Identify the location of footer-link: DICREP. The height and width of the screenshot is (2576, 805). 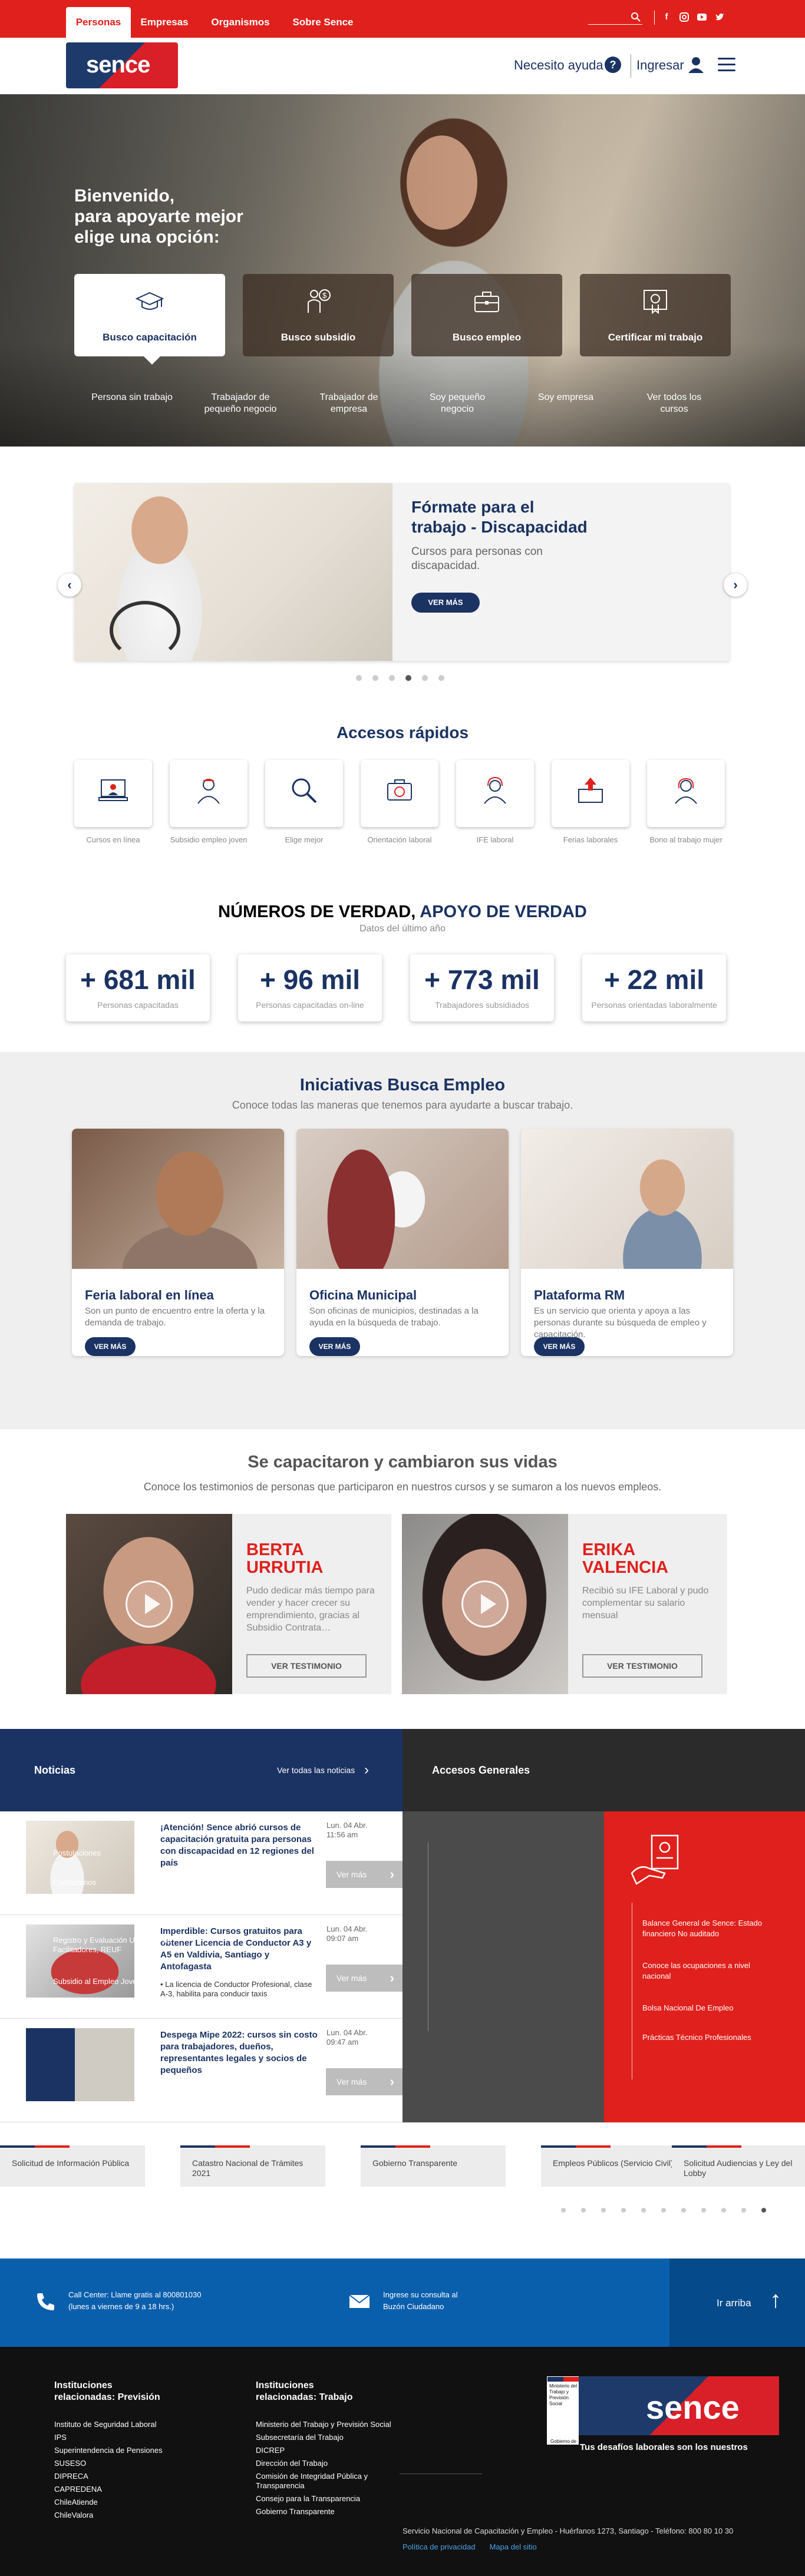
(270, 2450).